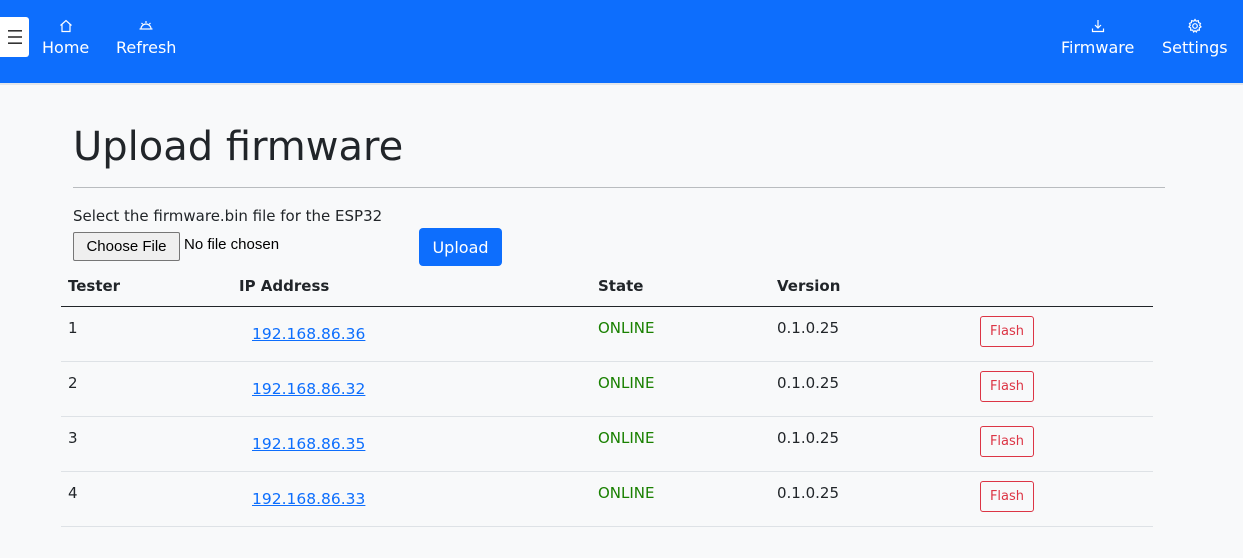 Image resolution: width=1243 pixels, height=558 pixels. What do you see at coordinates (94, 286) in the screenshot?
I see `table-header-tester: Tester` at bounding box center [94, 286].